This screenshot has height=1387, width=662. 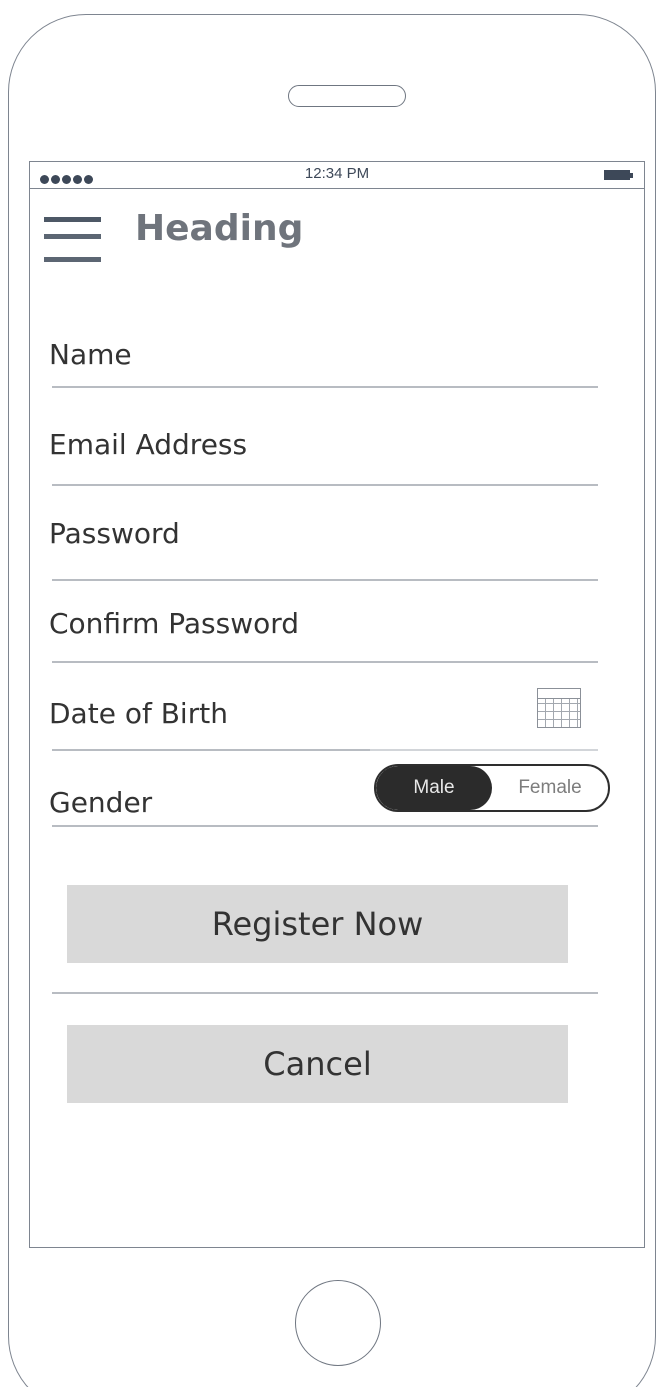 I want to click on page-title: Heading, so click(x=219, y=228).